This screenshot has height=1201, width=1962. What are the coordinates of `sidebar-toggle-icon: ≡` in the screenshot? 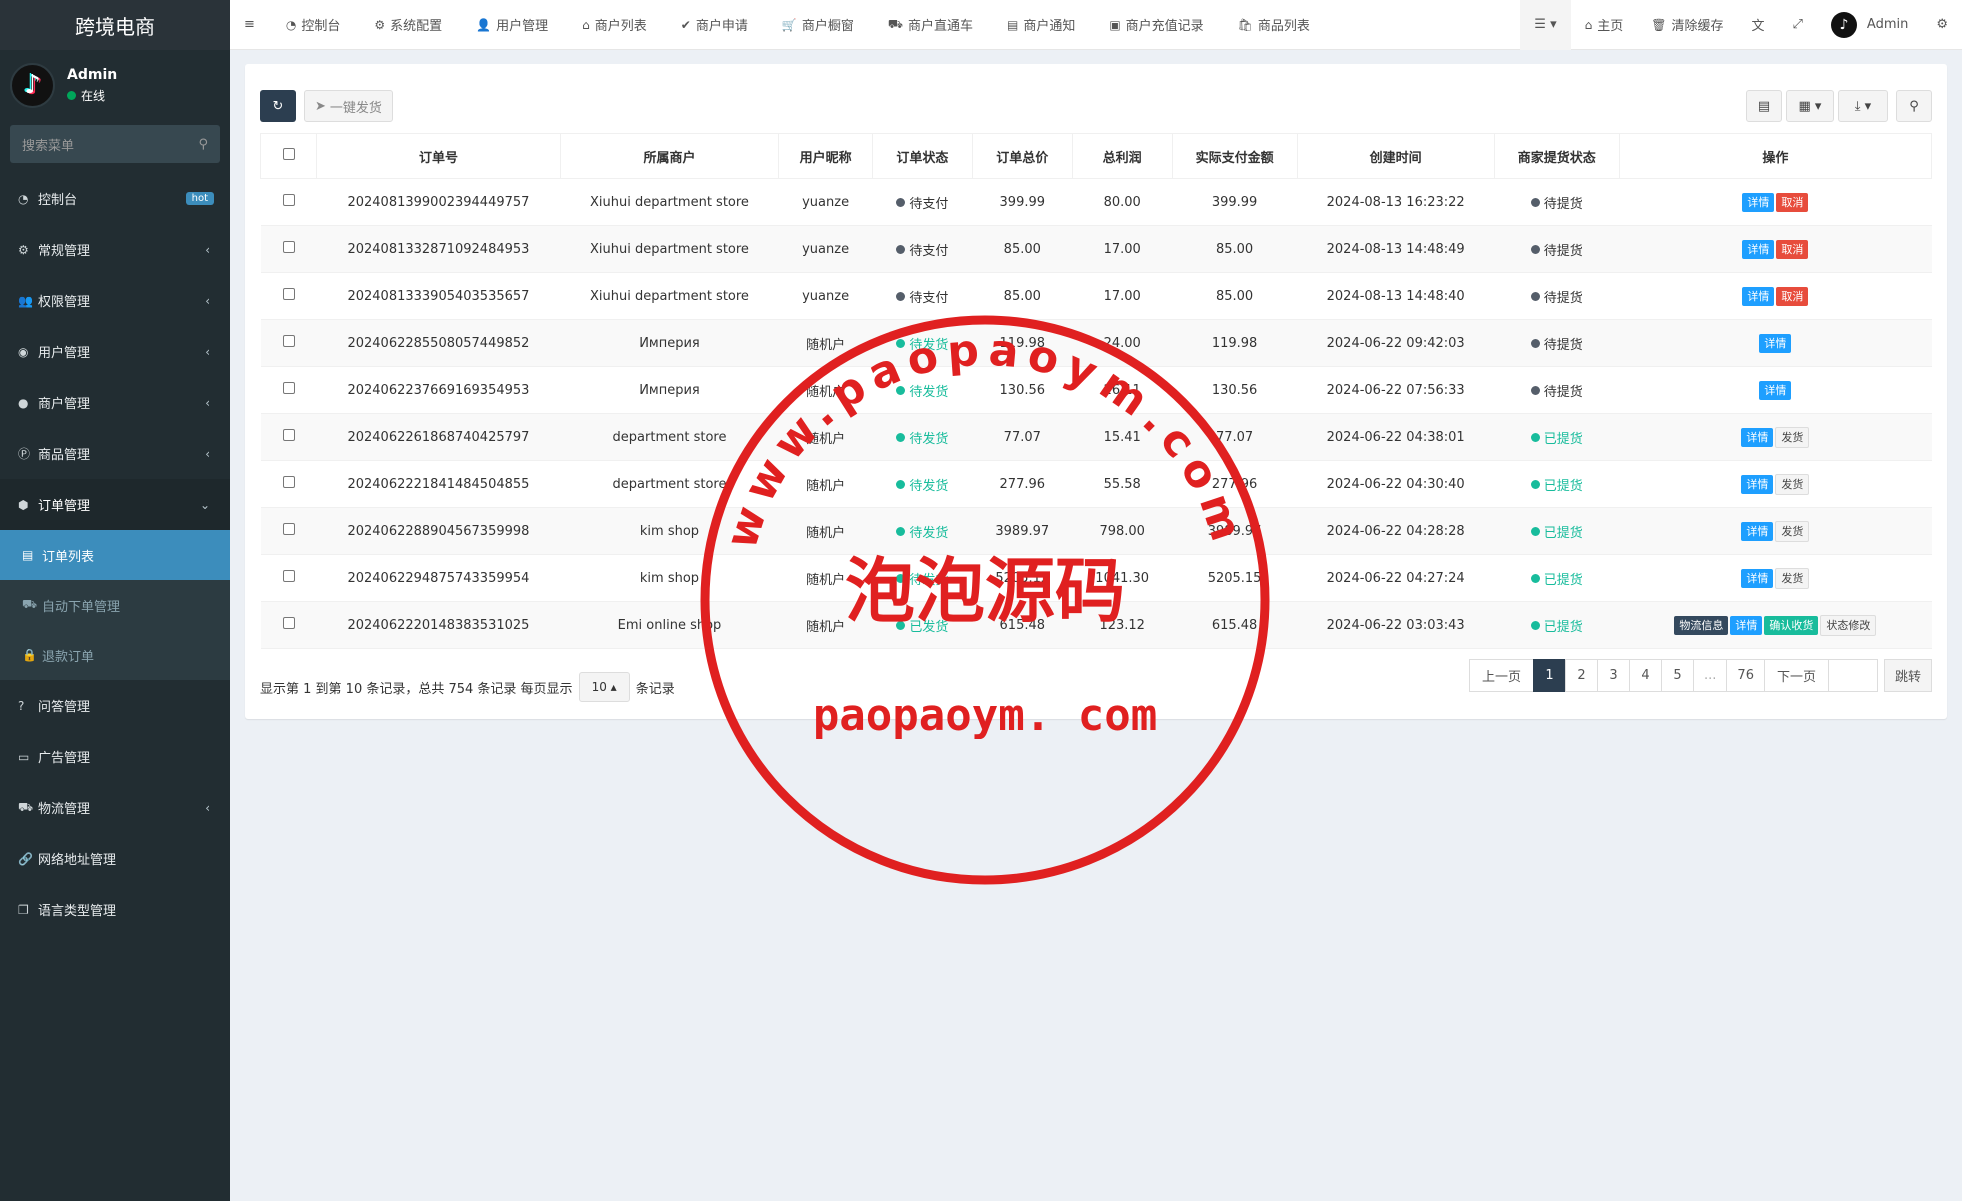 It's located at (249, 25).